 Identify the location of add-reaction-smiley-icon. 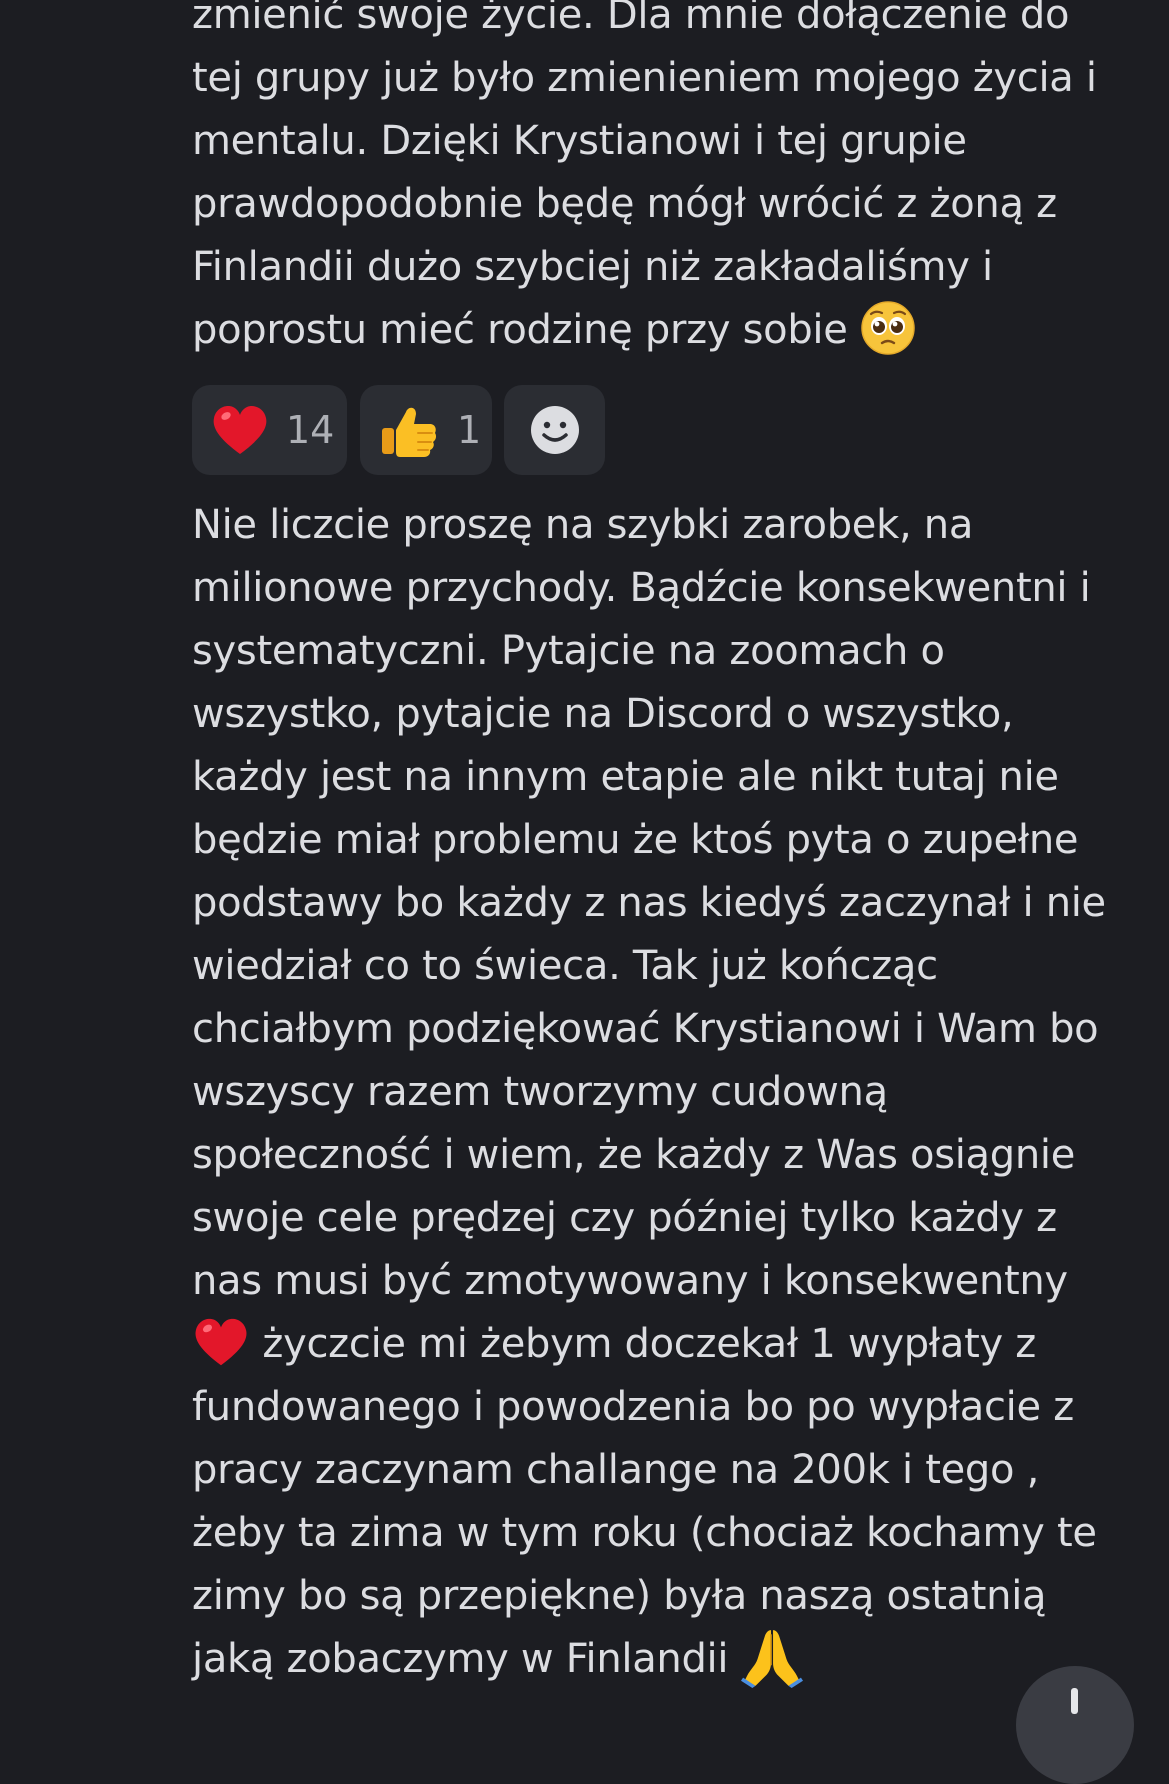
(555, 430).